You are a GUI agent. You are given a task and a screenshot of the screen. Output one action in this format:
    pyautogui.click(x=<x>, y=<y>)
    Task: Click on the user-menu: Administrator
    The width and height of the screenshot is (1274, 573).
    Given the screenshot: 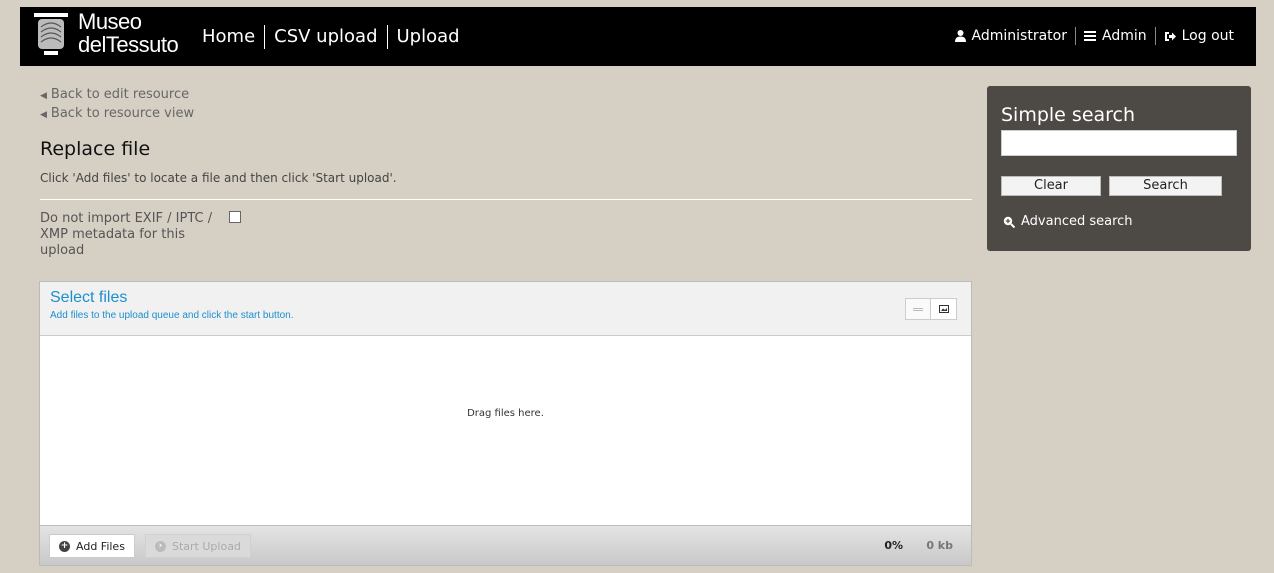 What is the action you would take?
    pyautogui.click(x=1011, y=36)
    